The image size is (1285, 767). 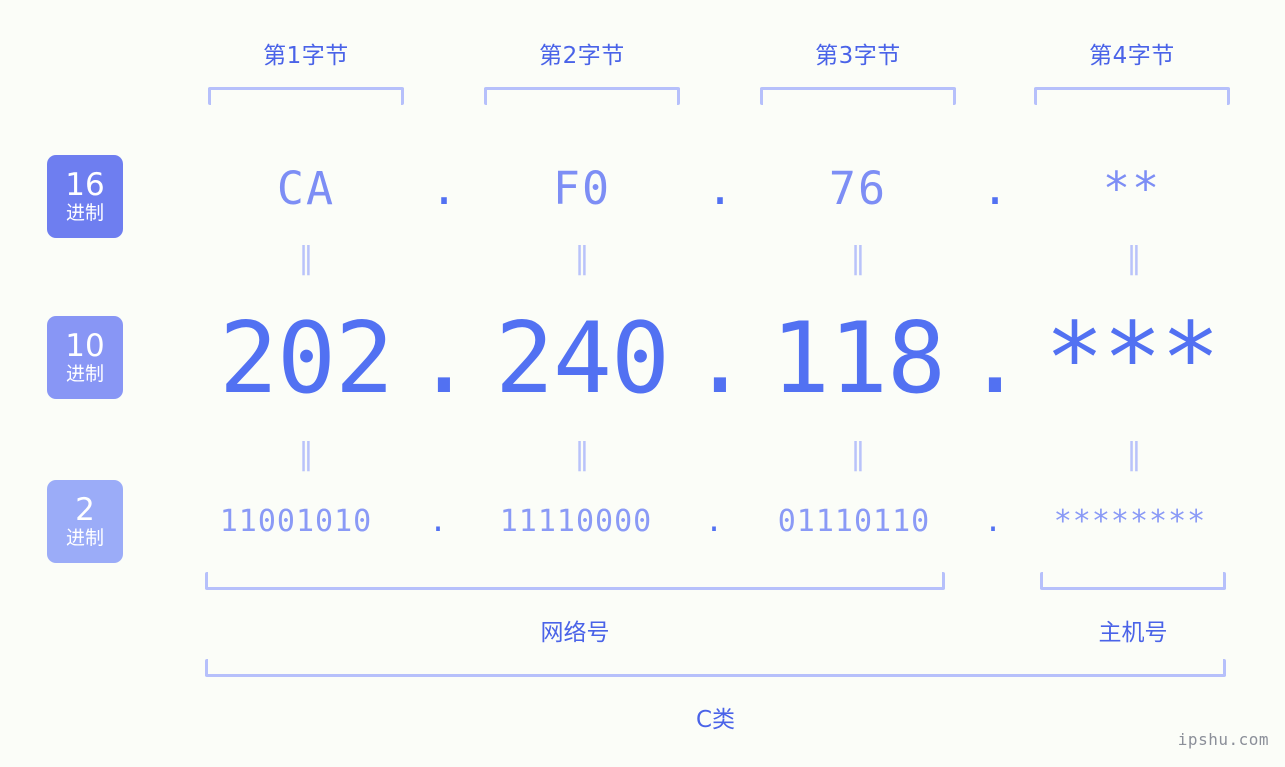 What do you see at coordinates (858, 258) in the screenshot?
I see `equals-marker-hex-dec-3: ‖` at bounding box center [858, 258].